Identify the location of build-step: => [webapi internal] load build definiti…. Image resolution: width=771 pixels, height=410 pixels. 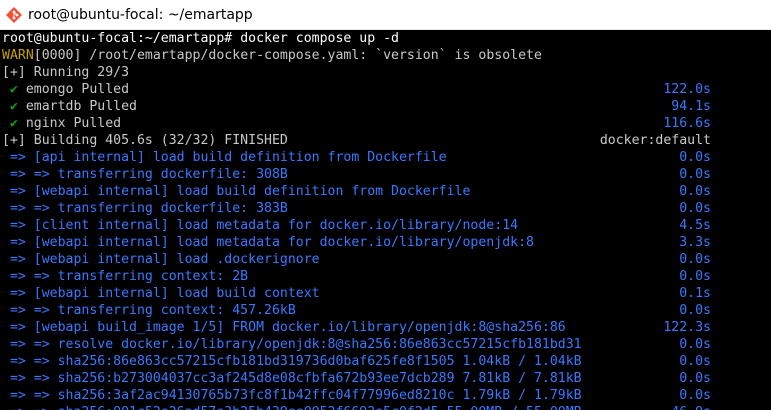
(236, 191).